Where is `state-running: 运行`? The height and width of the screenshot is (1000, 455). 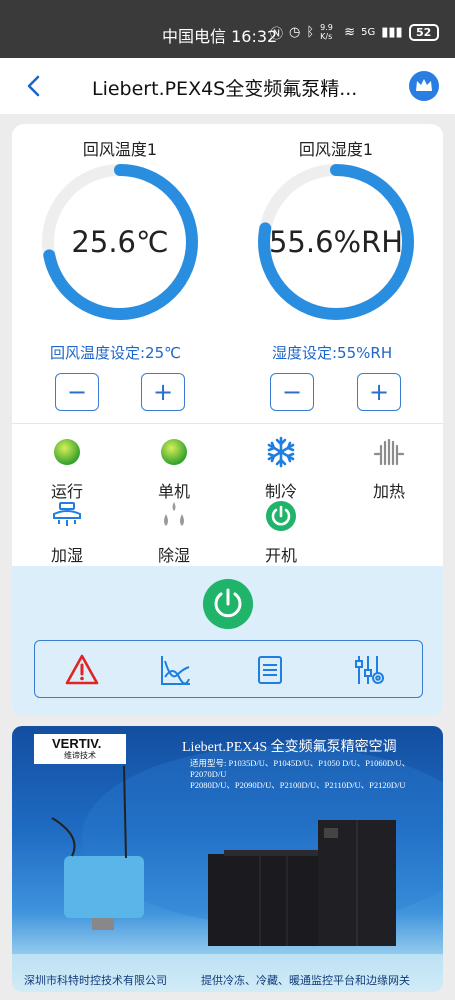
state-running: 运行 is located at coordinates (67, 469).